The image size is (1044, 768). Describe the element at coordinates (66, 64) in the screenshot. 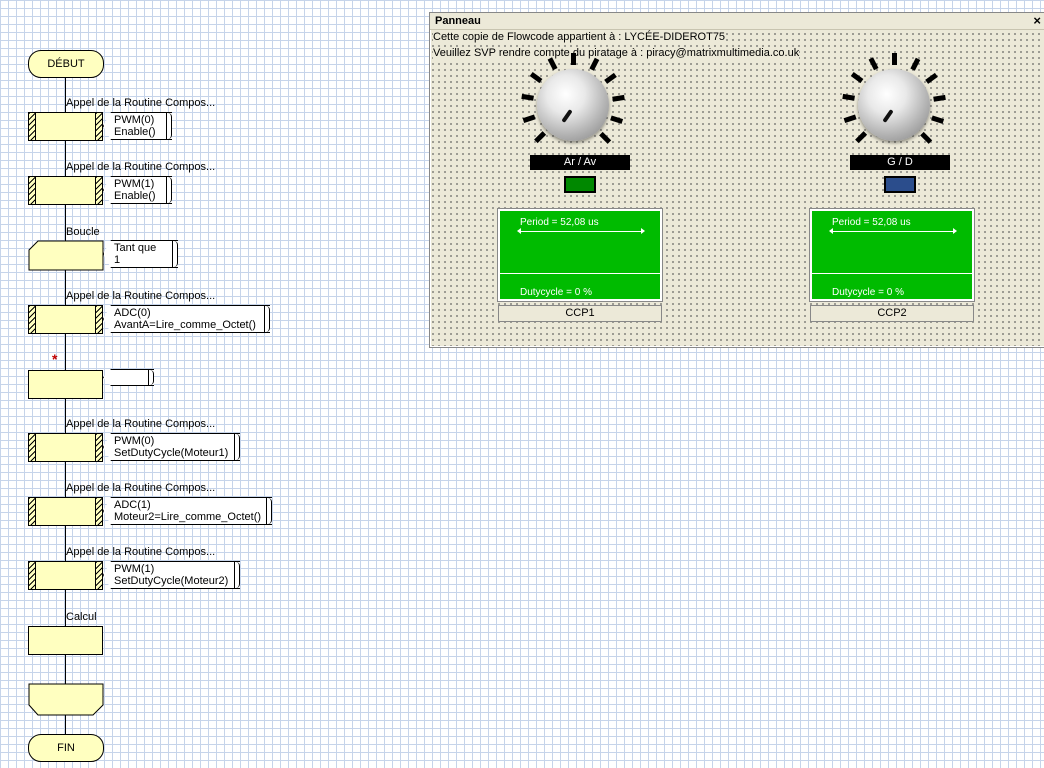

I see `start-terminal: DÉBUT` at that location.